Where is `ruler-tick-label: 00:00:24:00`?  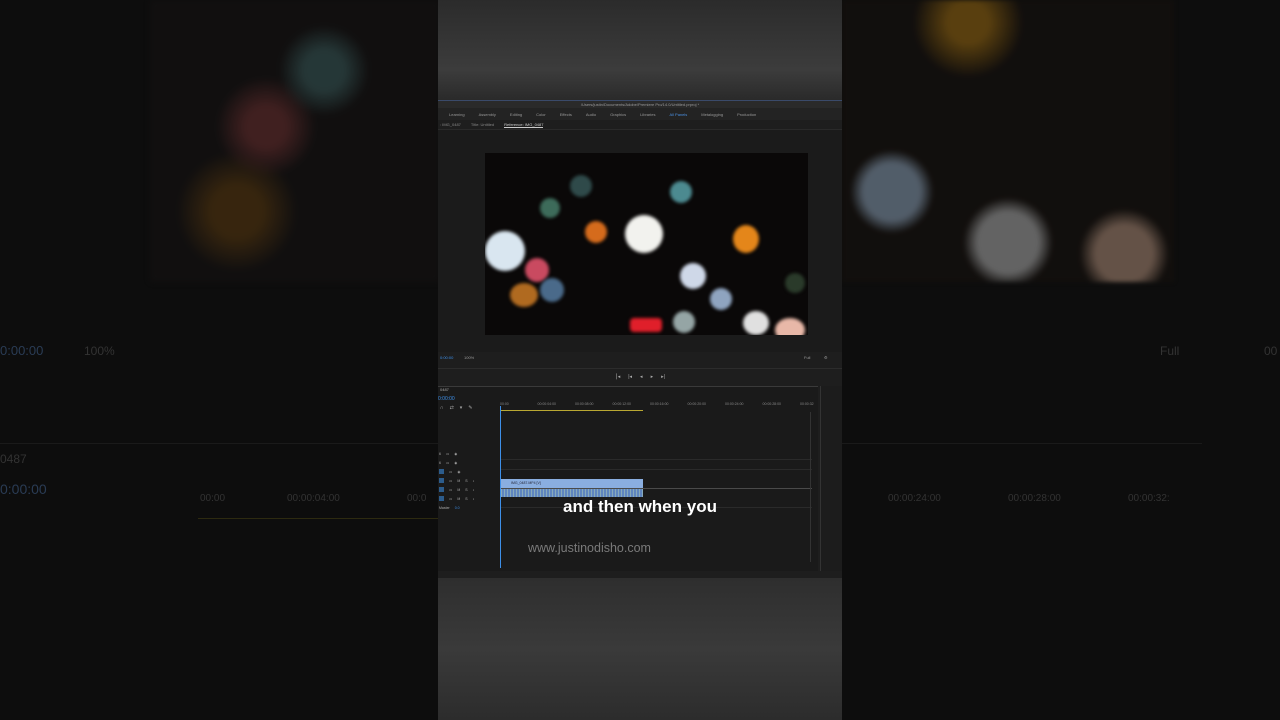
ruler-tick-label: 00:00:24:00 is located at coordinates (734, 404).